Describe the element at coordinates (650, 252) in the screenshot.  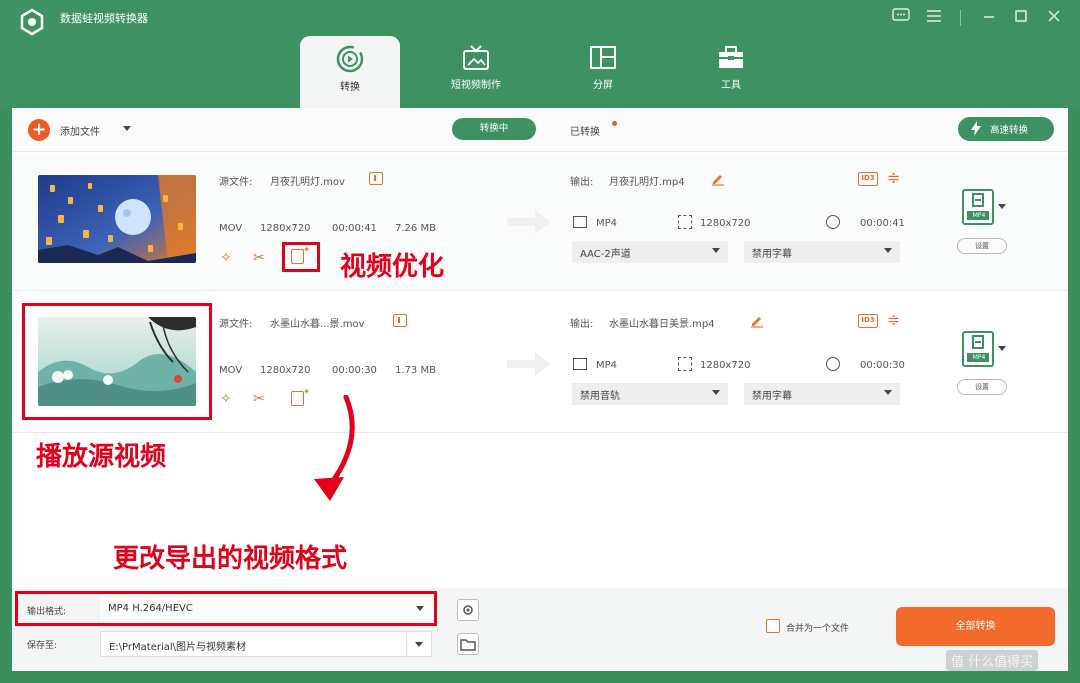
I see `audio-track-select: AAC-2声道` at that location.